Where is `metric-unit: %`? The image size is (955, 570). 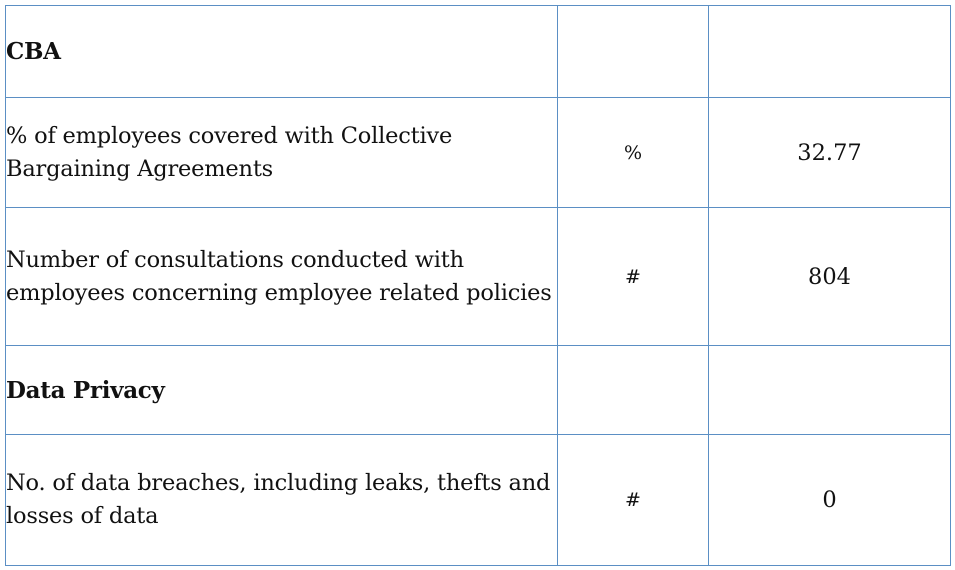
metric-unit: % is located at coordinates (633, 152).